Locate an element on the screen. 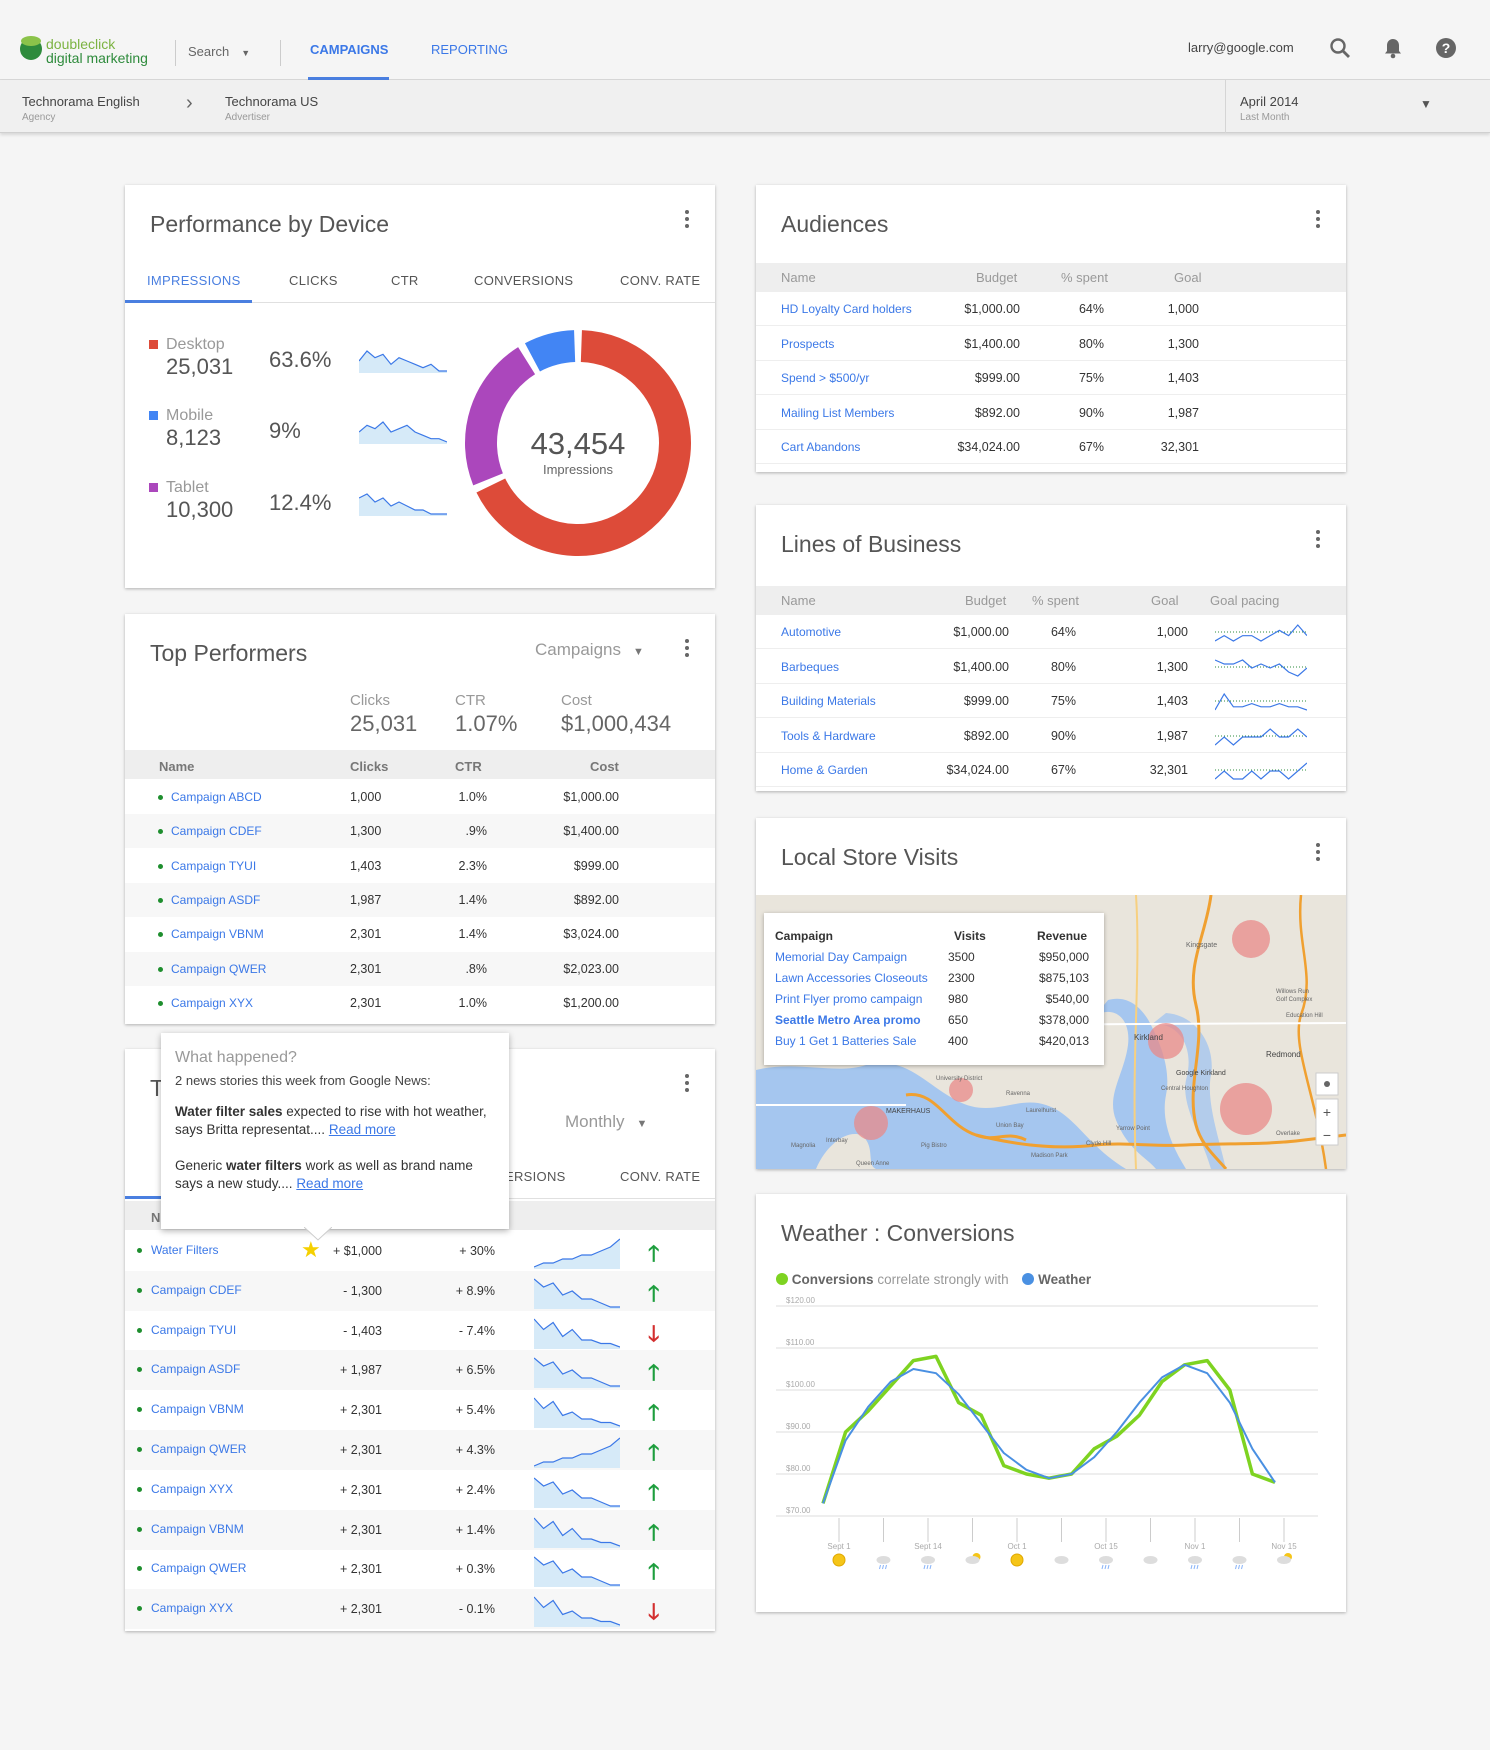 The width and height of the screenshot is (1490, 1750). business-link: Barbeques is located at coordinates (810, 667).